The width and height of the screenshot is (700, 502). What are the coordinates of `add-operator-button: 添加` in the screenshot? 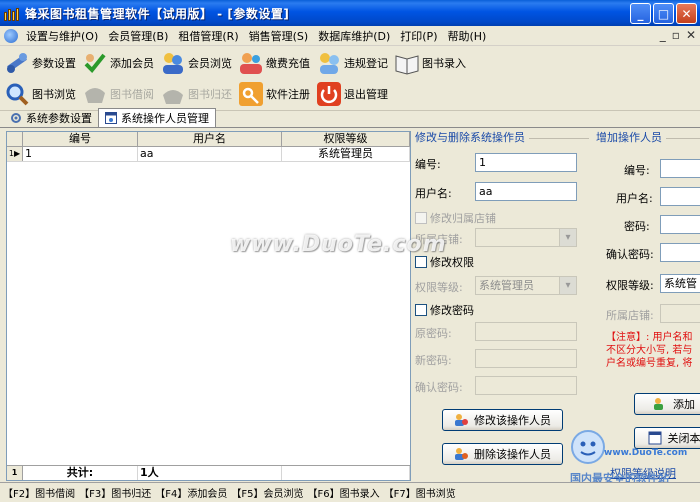 It's located at (667, 404).